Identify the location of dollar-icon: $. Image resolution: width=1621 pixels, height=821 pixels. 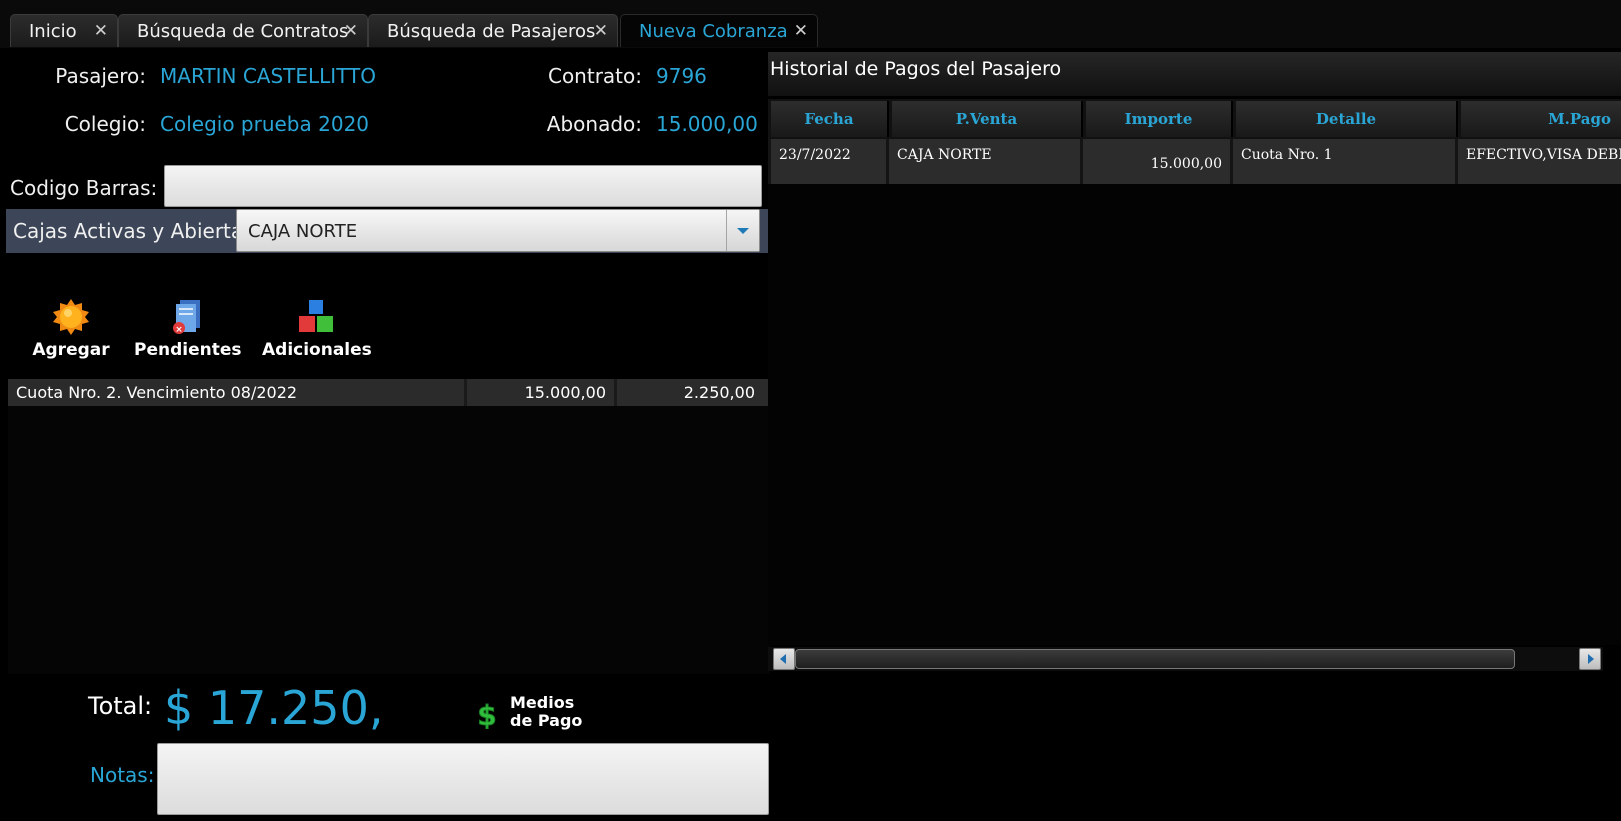
(487, 714).